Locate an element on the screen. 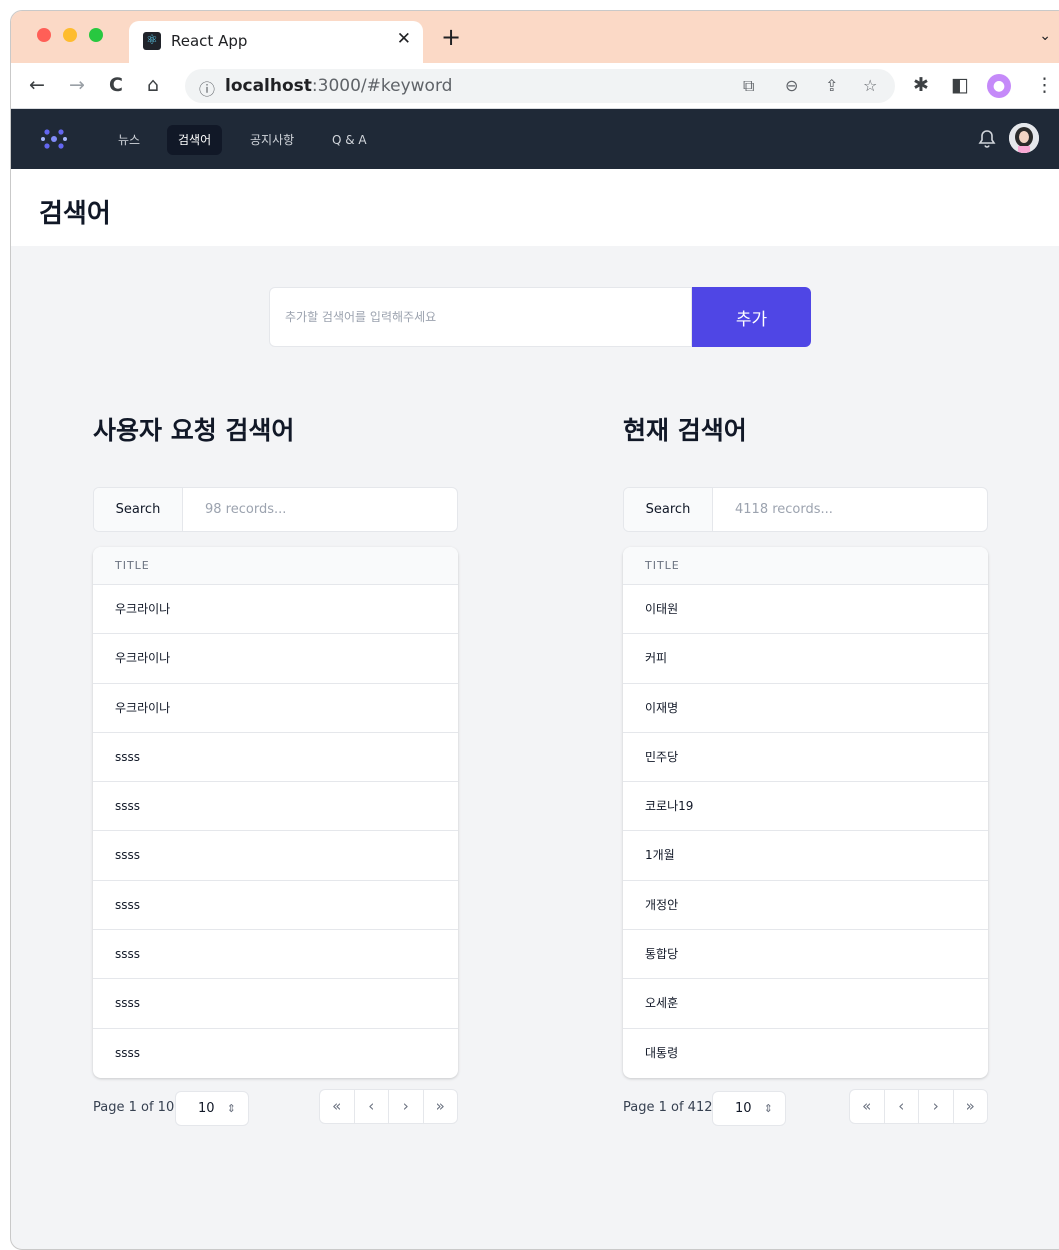  table-row: 1개월 is located at coordinates (805, 856).